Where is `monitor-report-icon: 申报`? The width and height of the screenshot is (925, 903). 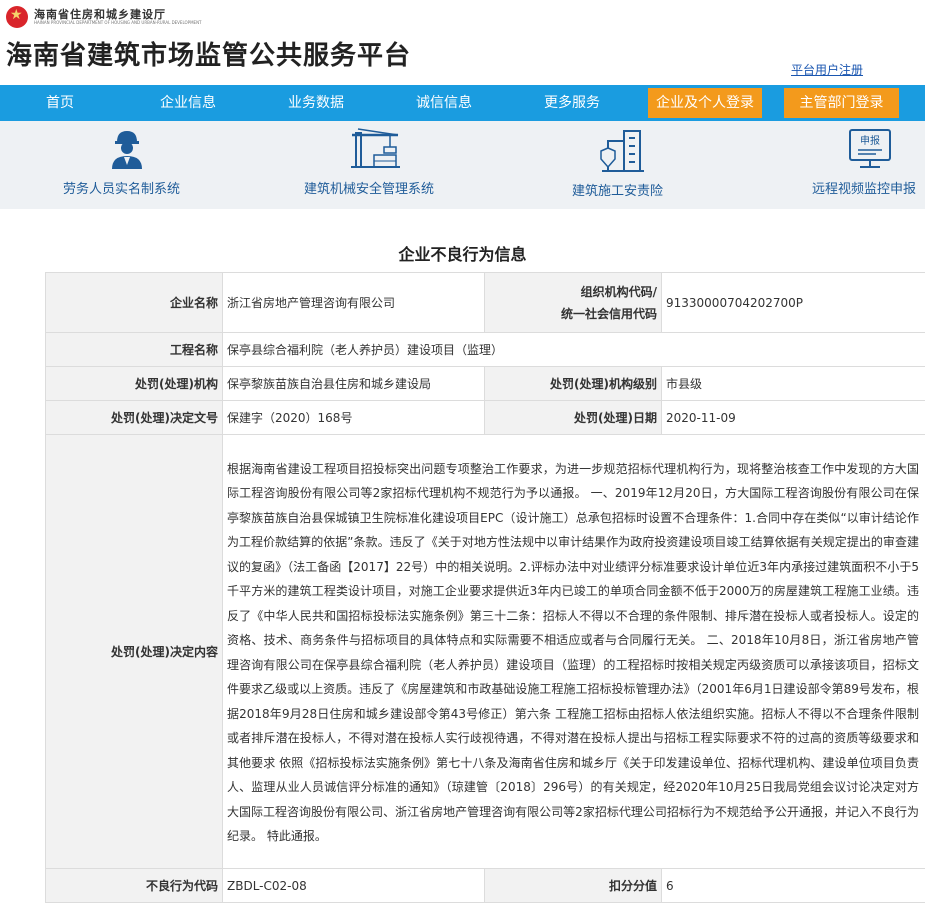 monitor-report-icon: 申报 is located at coordinates (870, 148).